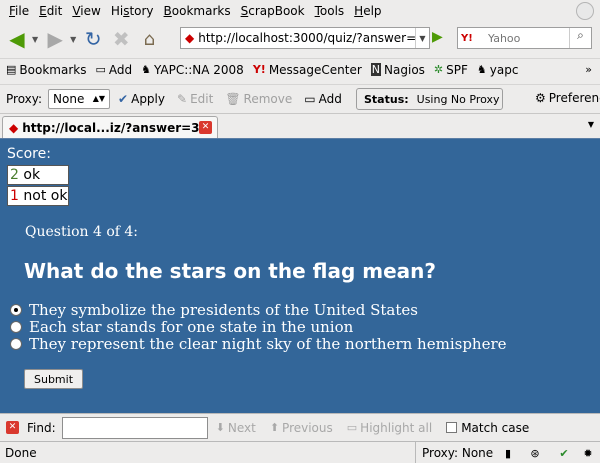 This screenshot has height=463, width=600. Describe the element at coordinates (73, 39) in the screenshot. I see `forward-history-dropdown-icon: ▼` at that location.